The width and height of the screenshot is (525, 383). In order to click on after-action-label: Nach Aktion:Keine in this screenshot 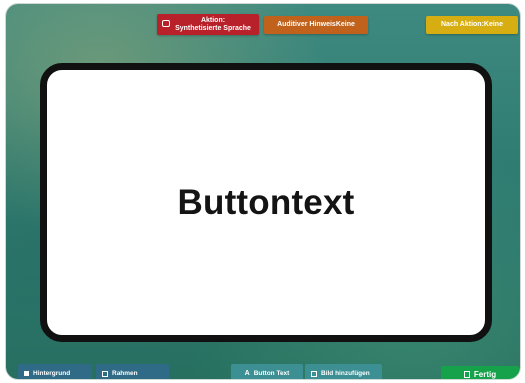, I will do `click(472, 24)`.